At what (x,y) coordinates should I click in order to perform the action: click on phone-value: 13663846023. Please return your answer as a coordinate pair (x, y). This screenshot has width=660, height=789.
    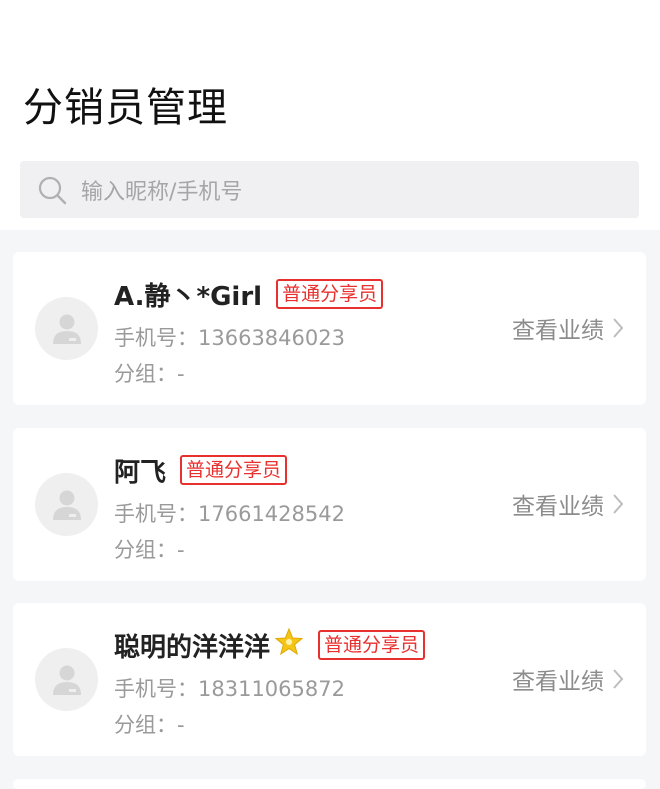
    Looking at the image, I should click on (271, 338).